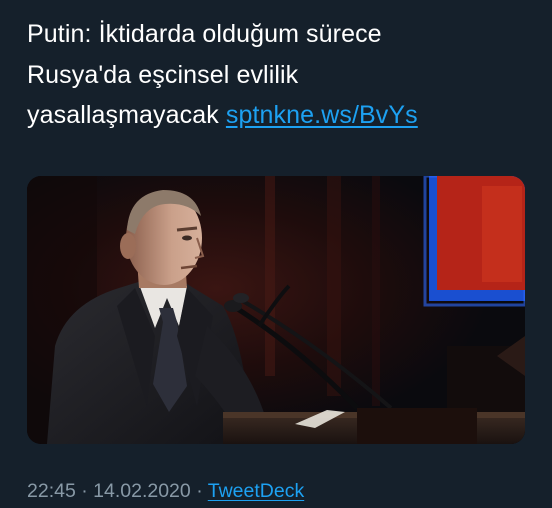 The image size is (552, 508). I want to click on photo-brow, so click(187, 229).